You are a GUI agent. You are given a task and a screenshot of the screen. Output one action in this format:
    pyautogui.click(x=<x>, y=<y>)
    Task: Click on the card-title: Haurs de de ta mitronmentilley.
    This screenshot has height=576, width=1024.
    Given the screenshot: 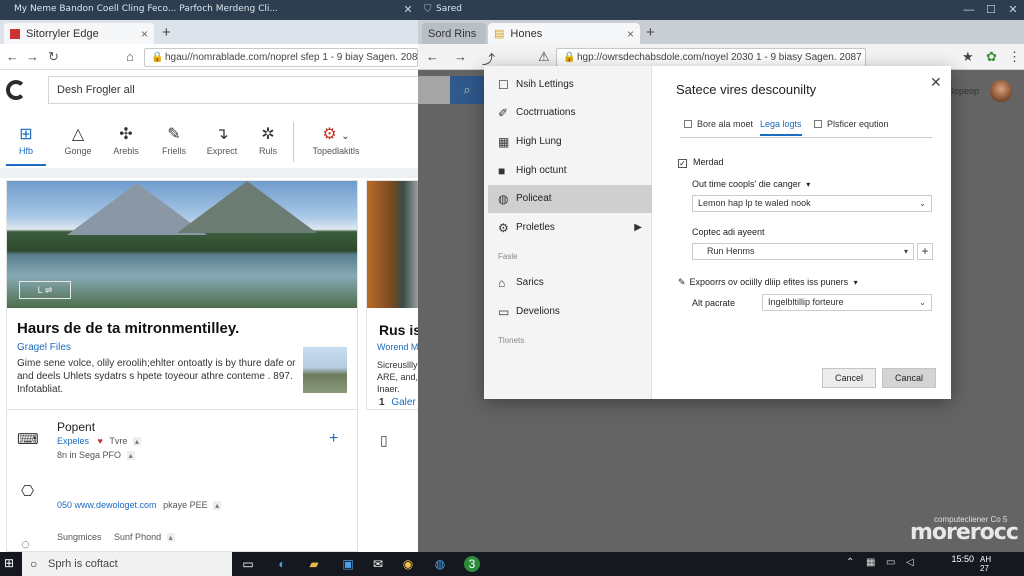 What is the action you would take?
    pyautogui.click(x=128, y=328)
    